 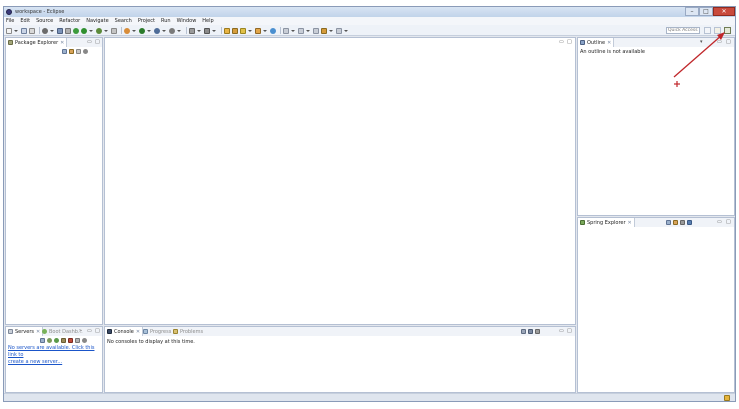 What do you see at coordinates (692, 11) in the screenshot?
I see `minimize-window-button: –` at bounding box center [692, 11].